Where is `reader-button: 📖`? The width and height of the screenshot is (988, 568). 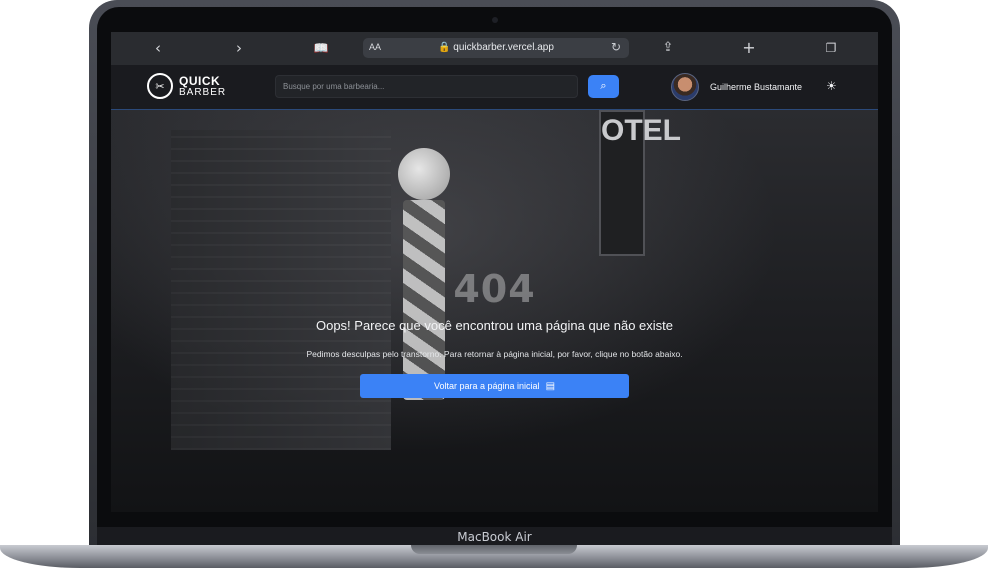 reader-button: 📖 is located at coordinates (321, 48).